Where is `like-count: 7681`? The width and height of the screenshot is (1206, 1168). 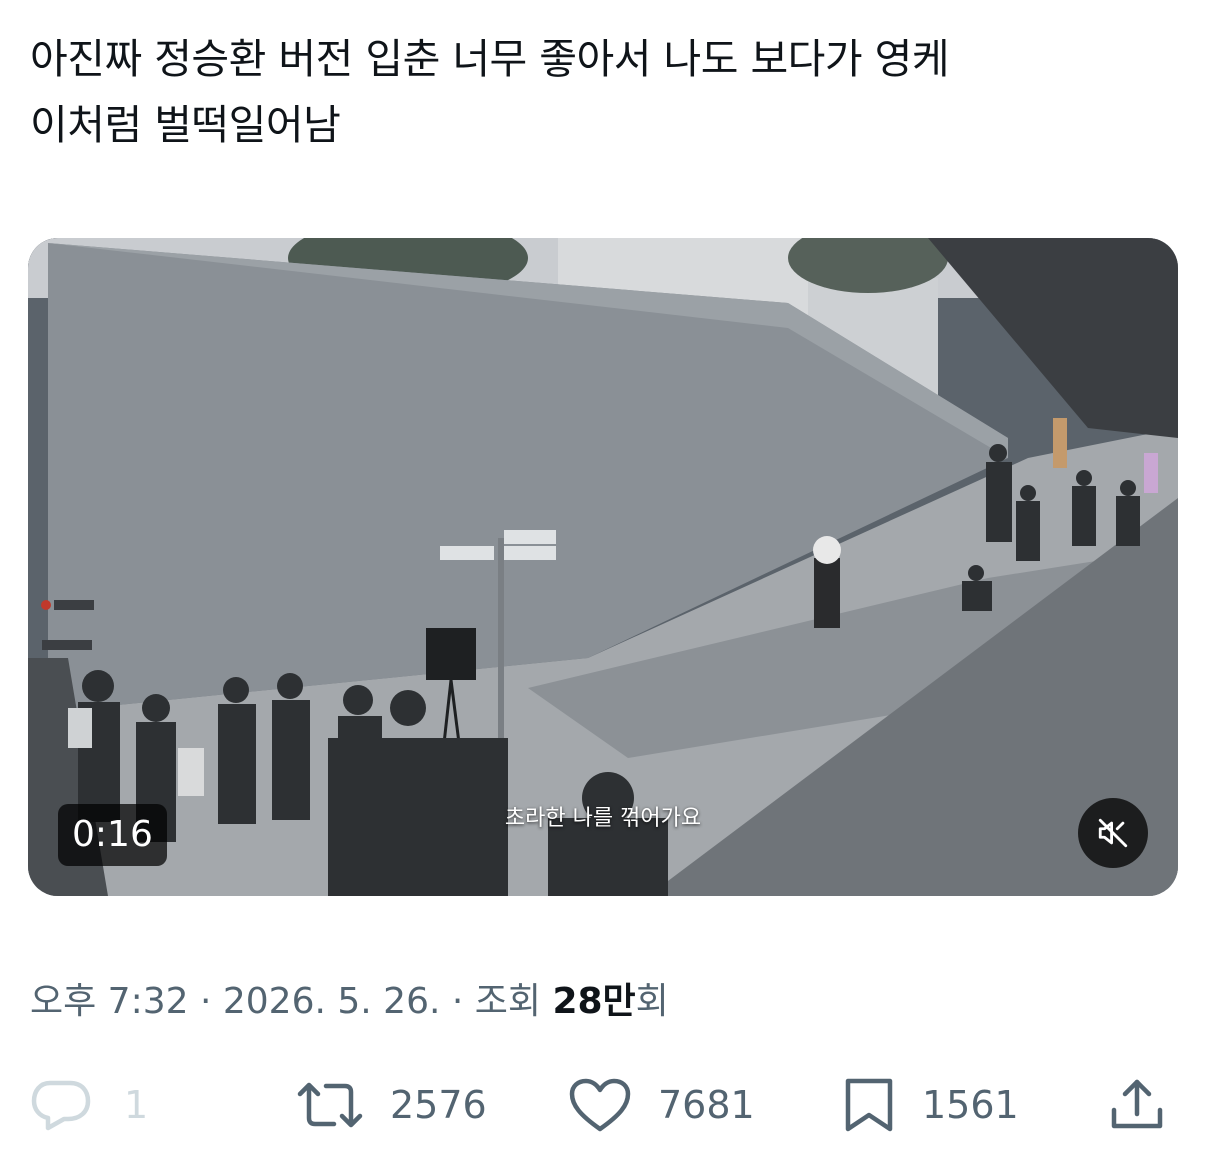 like-count: 7681 is located at coordinates (706, 1105).